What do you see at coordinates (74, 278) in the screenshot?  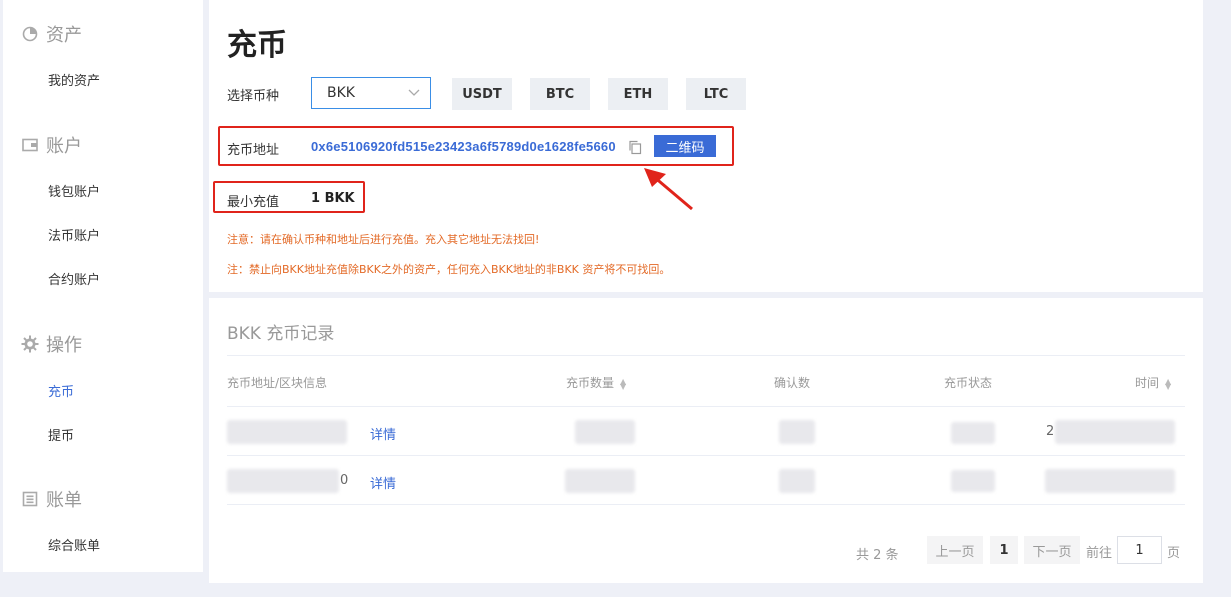 I see `sidebar-item-contract-account: 合约账户` at bounding box center [74, 278].